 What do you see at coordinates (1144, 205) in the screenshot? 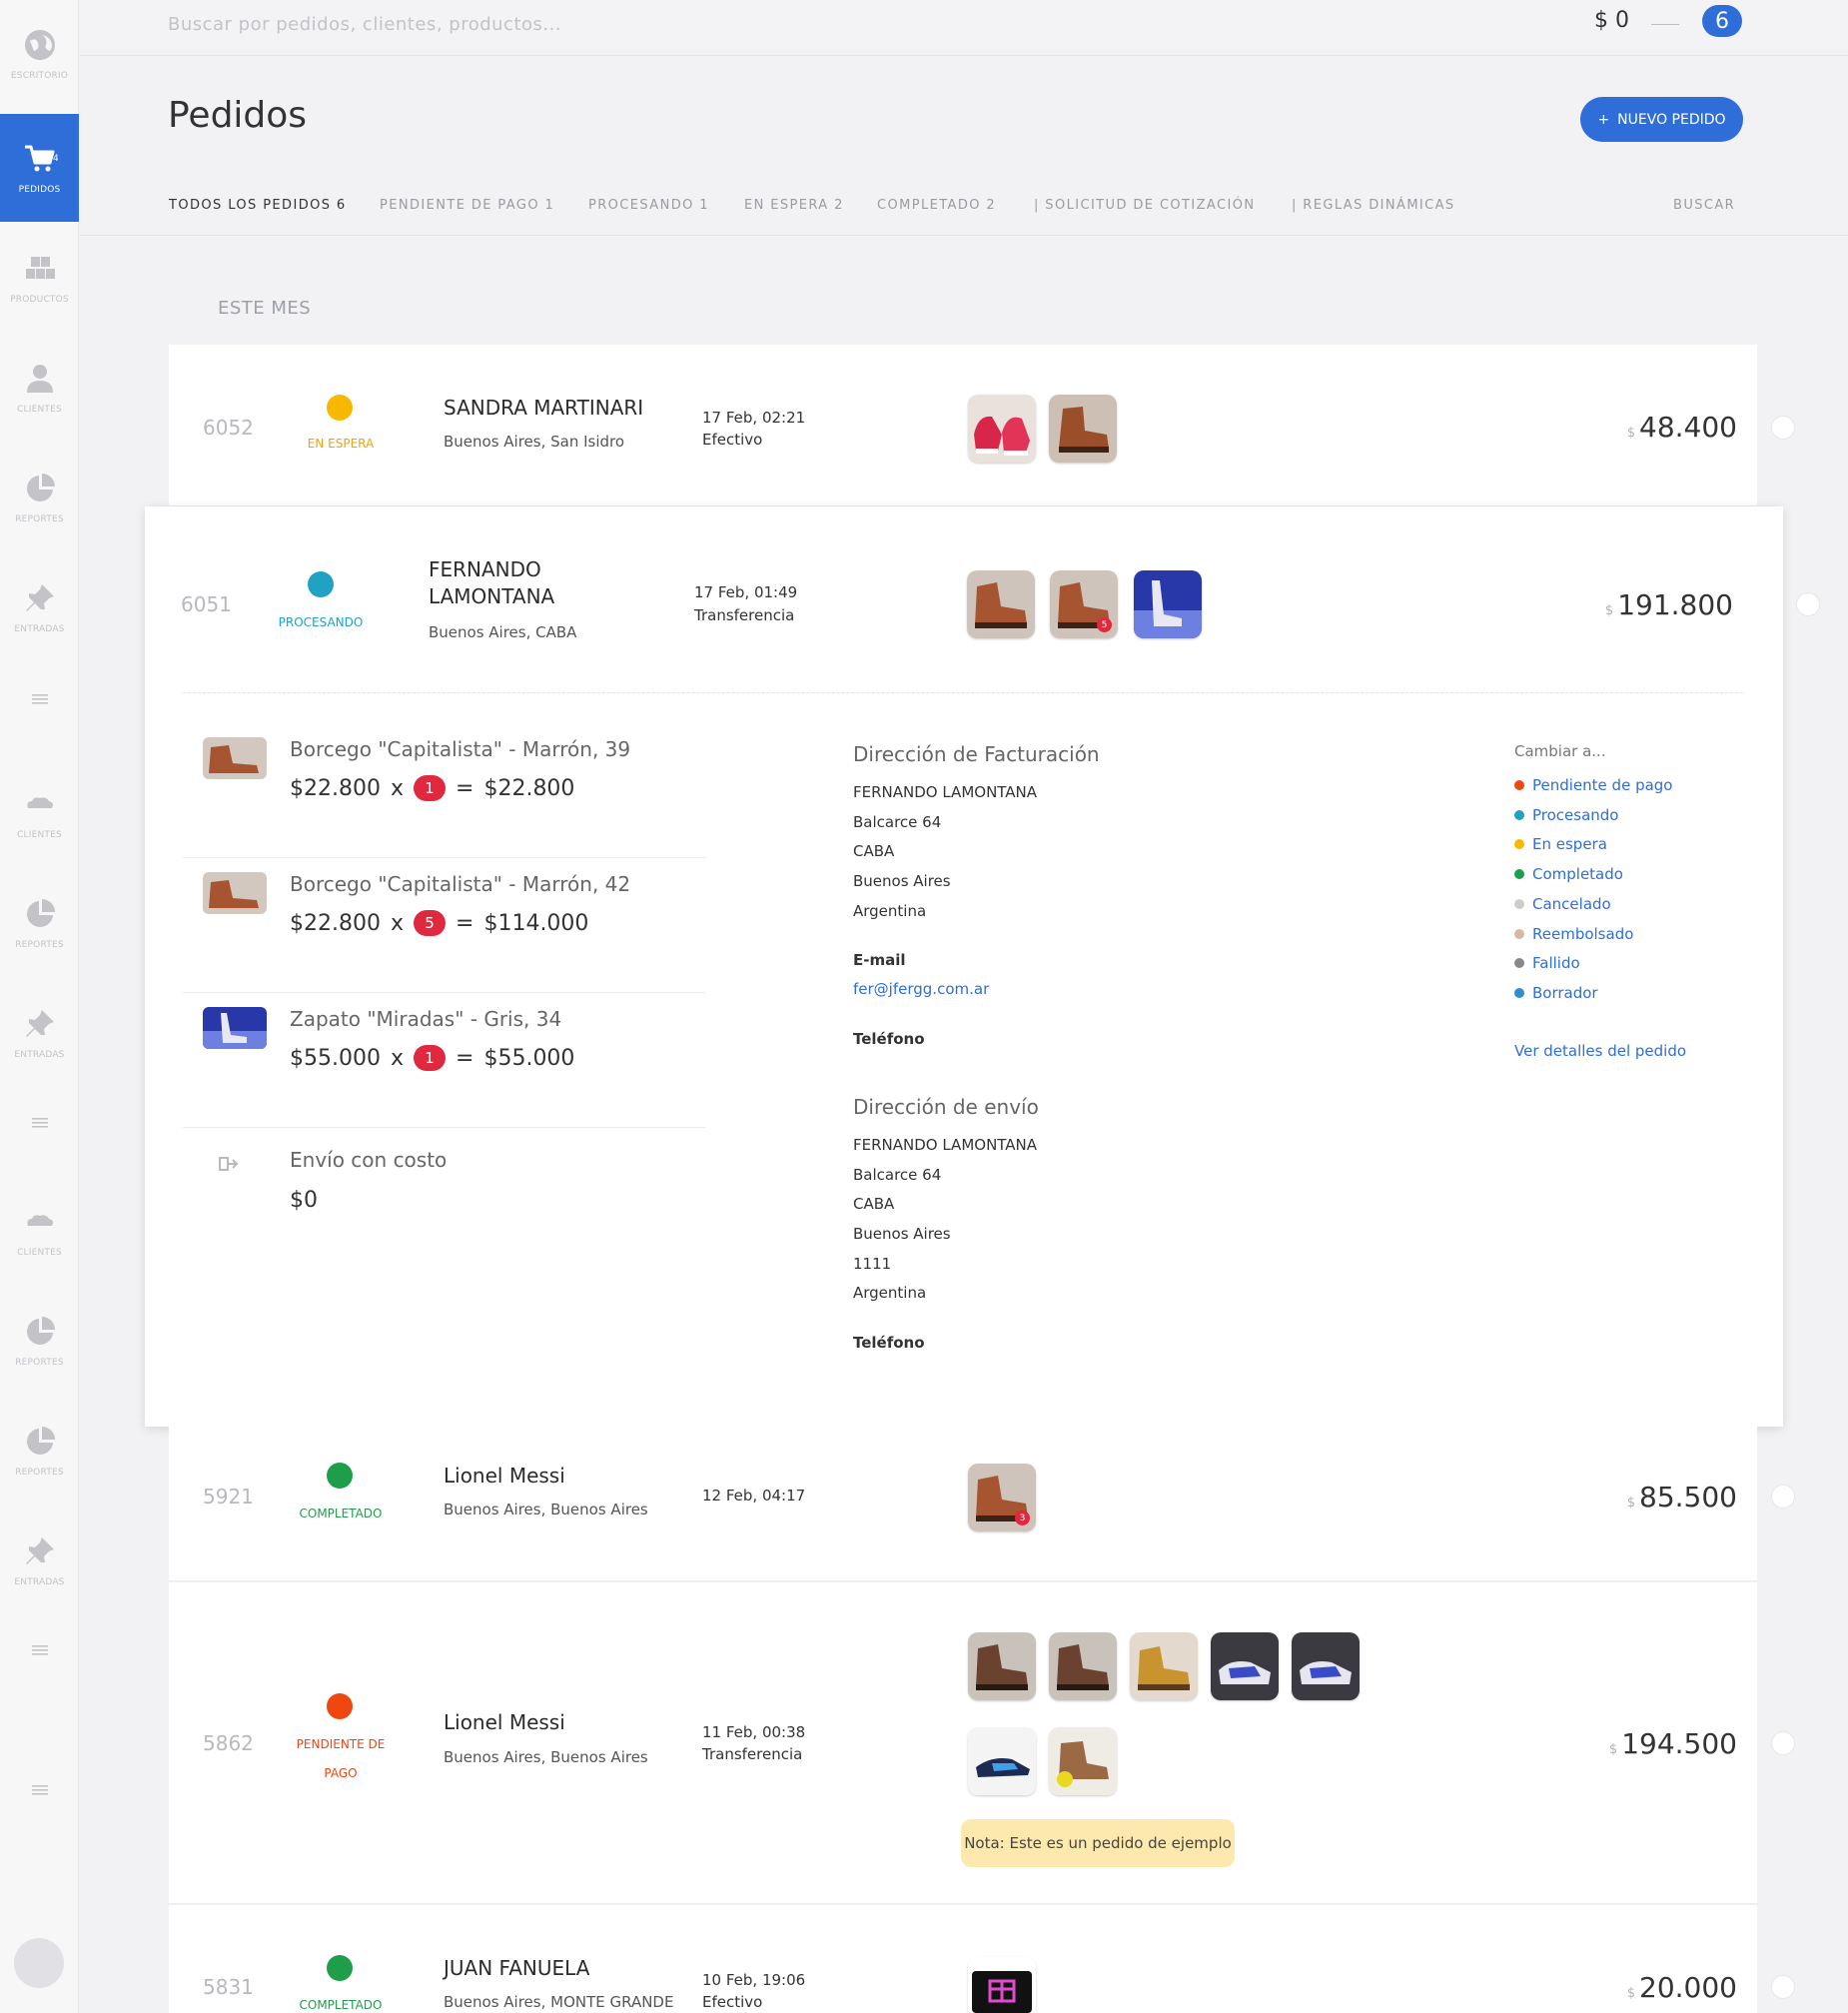
I see `tab-quote-request: | SOLICITUD DE COTIZACIÓN` at bounding box center [1144, 205].